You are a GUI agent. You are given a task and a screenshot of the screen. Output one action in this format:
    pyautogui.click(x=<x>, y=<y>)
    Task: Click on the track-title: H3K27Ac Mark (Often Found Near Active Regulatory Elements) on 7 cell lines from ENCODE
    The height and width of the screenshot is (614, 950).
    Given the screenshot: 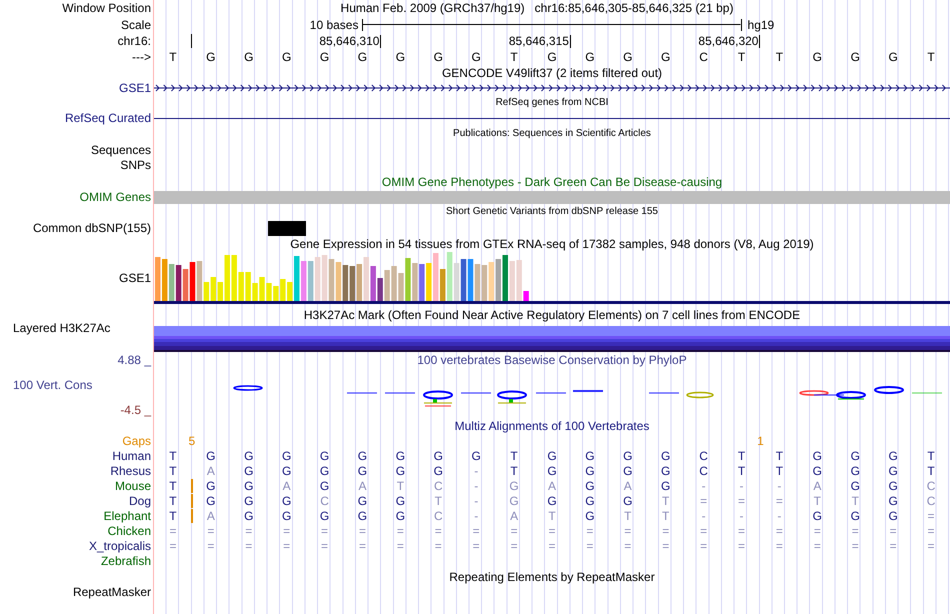 What is the action you would take?
    pyautogui.click(x=552, y=315)
    